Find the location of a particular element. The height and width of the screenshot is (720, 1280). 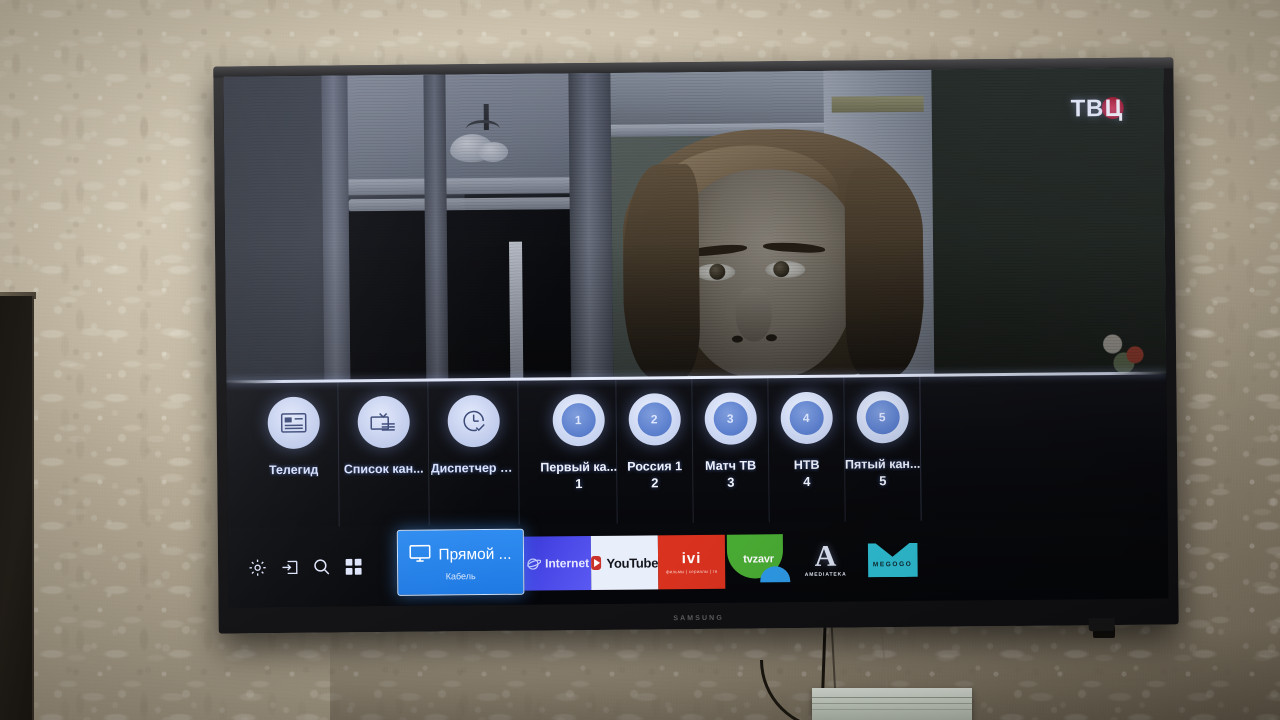

app-tile-label: MEGOGO is located at coordinates (892, 564).